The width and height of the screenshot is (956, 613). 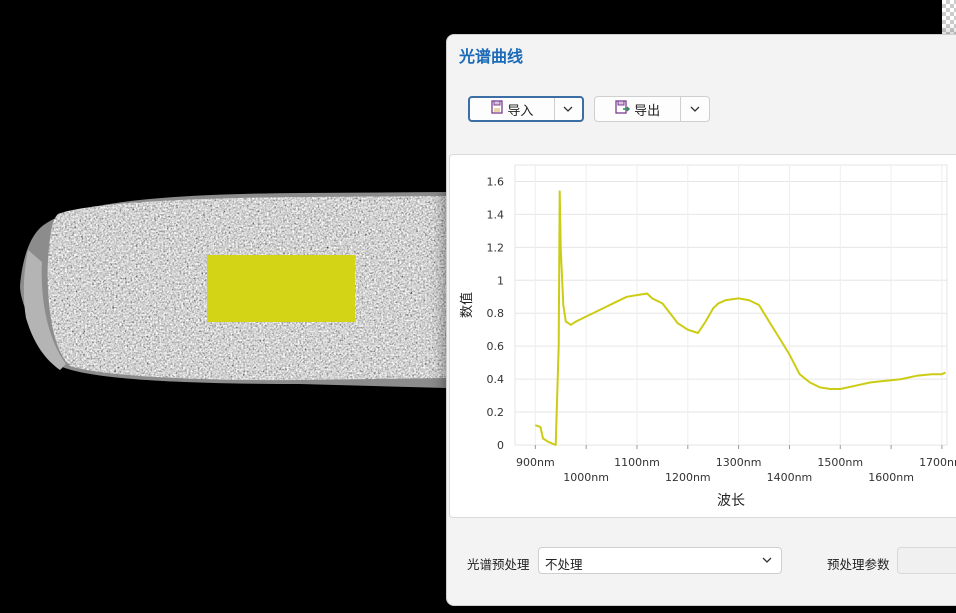 I want to click on y-tick-label: 0.6, so click(x=496, y=346).